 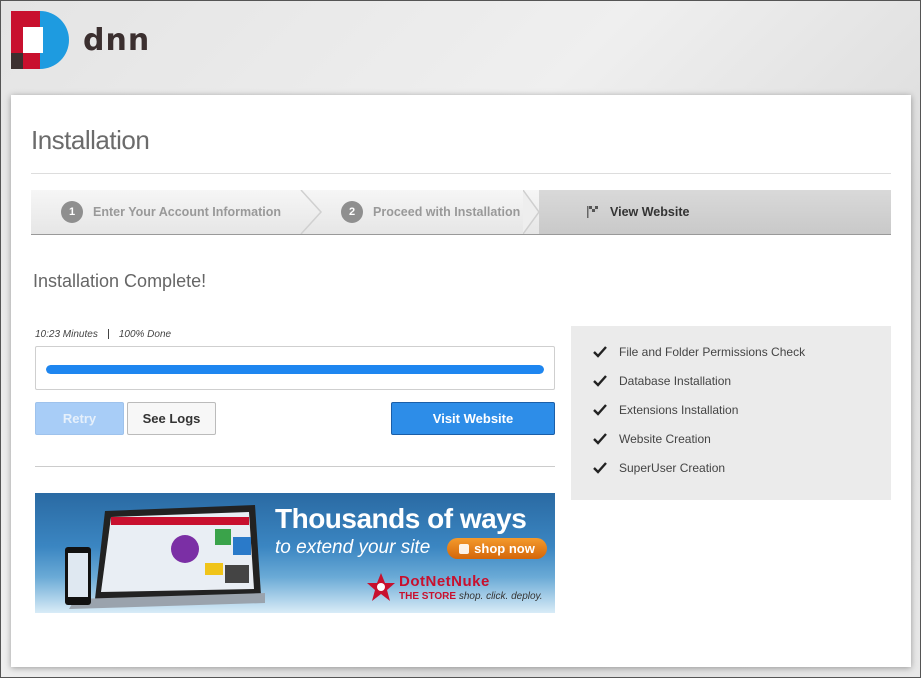 I want to click on see-logs-button: See Logs, so click(x=171, y=418).